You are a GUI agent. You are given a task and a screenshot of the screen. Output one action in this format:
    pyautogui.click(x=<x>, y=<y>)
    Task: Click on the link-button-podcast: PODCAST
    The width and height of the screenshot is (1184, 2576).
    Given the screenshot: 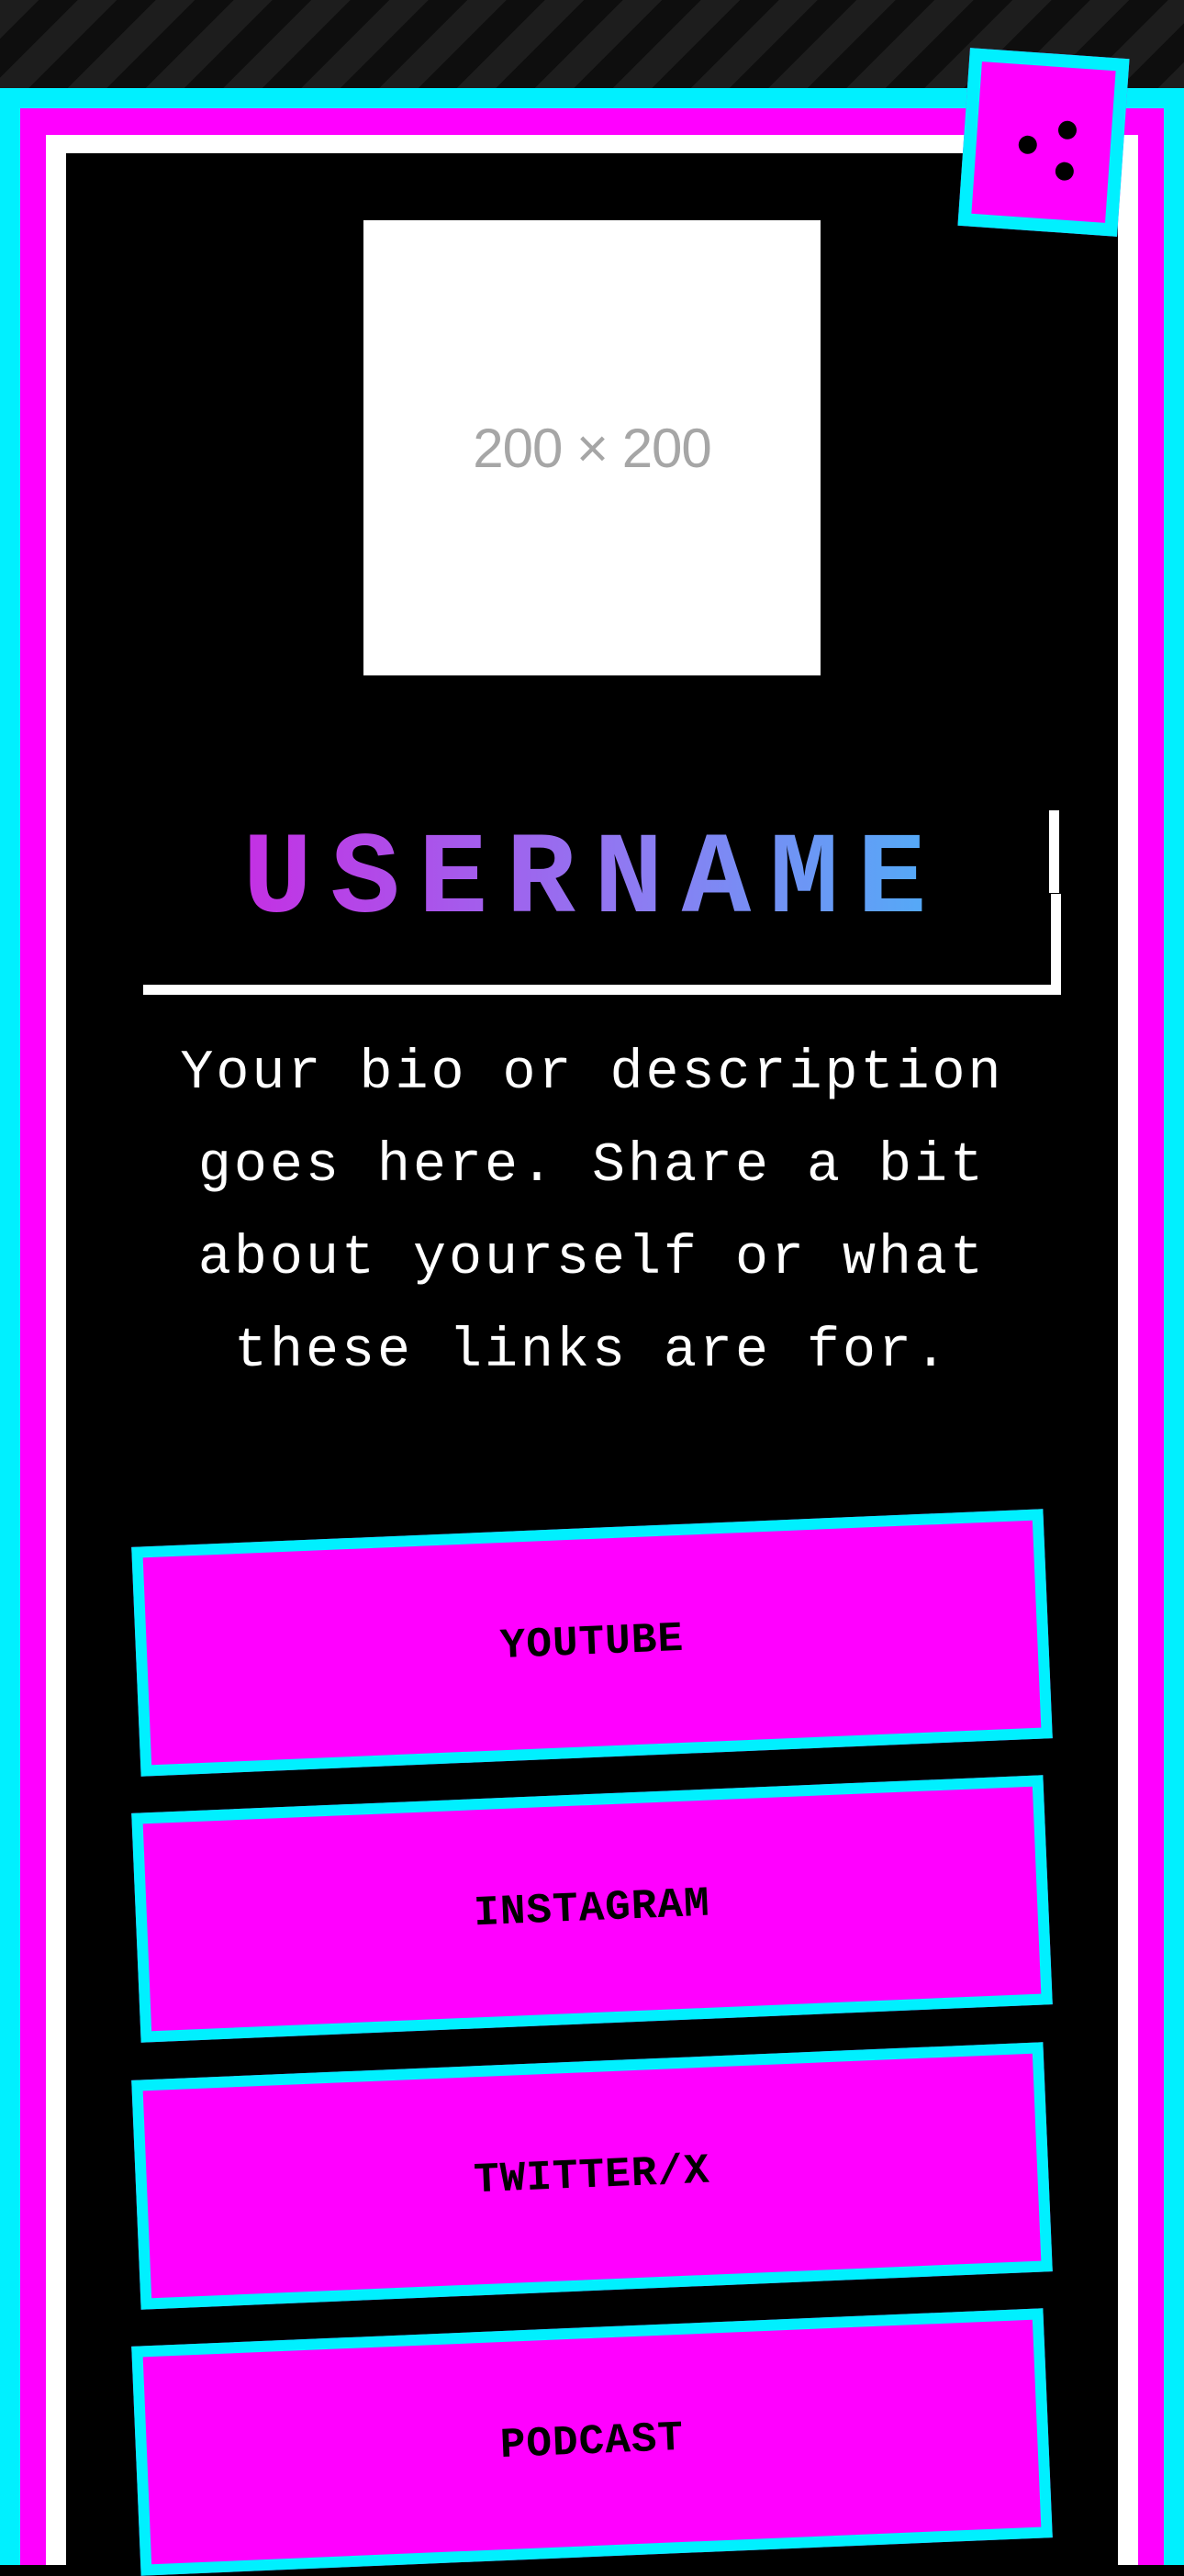 What is the action you would take?
    pyautogui.click(x=592, y=2442)
    